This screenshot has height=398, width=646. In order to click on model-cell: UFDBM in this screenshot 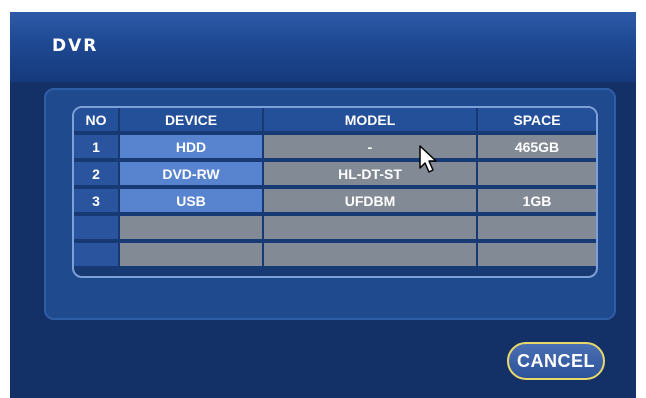, I will do `click(371, 201)`.